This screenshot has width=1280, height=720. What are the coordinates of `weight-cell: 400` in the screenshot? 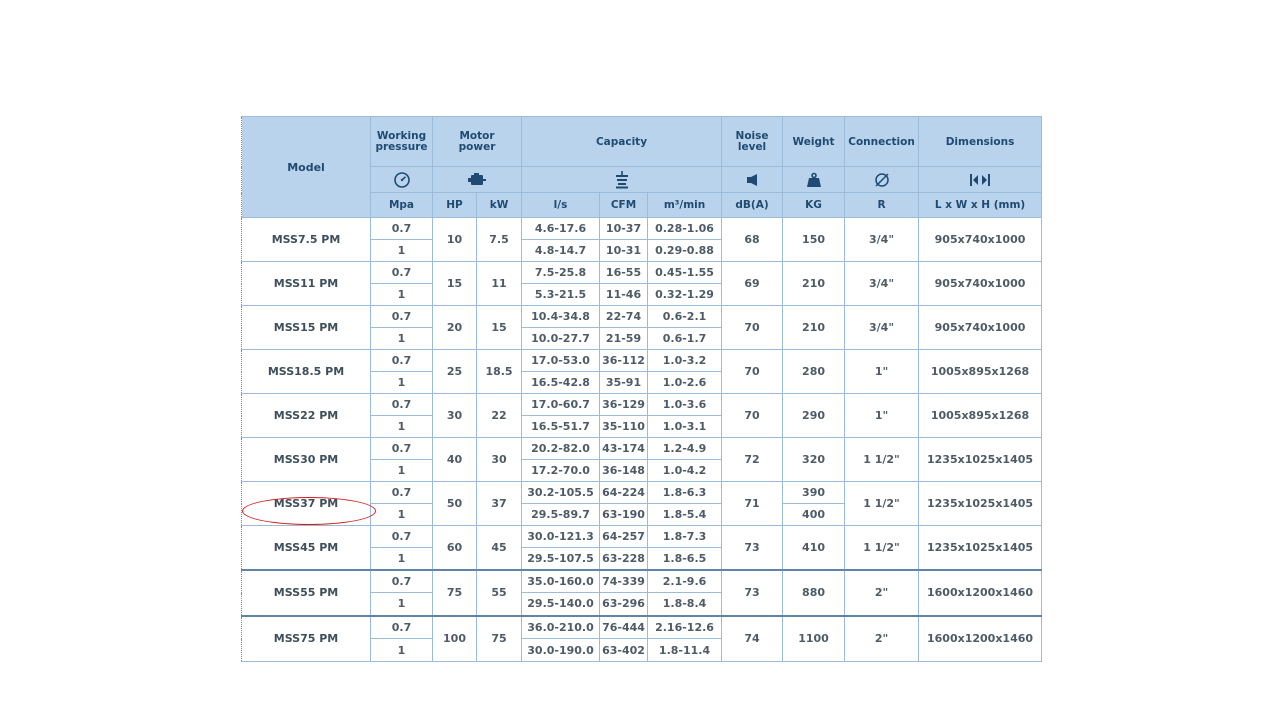 It's located at (814, 514).